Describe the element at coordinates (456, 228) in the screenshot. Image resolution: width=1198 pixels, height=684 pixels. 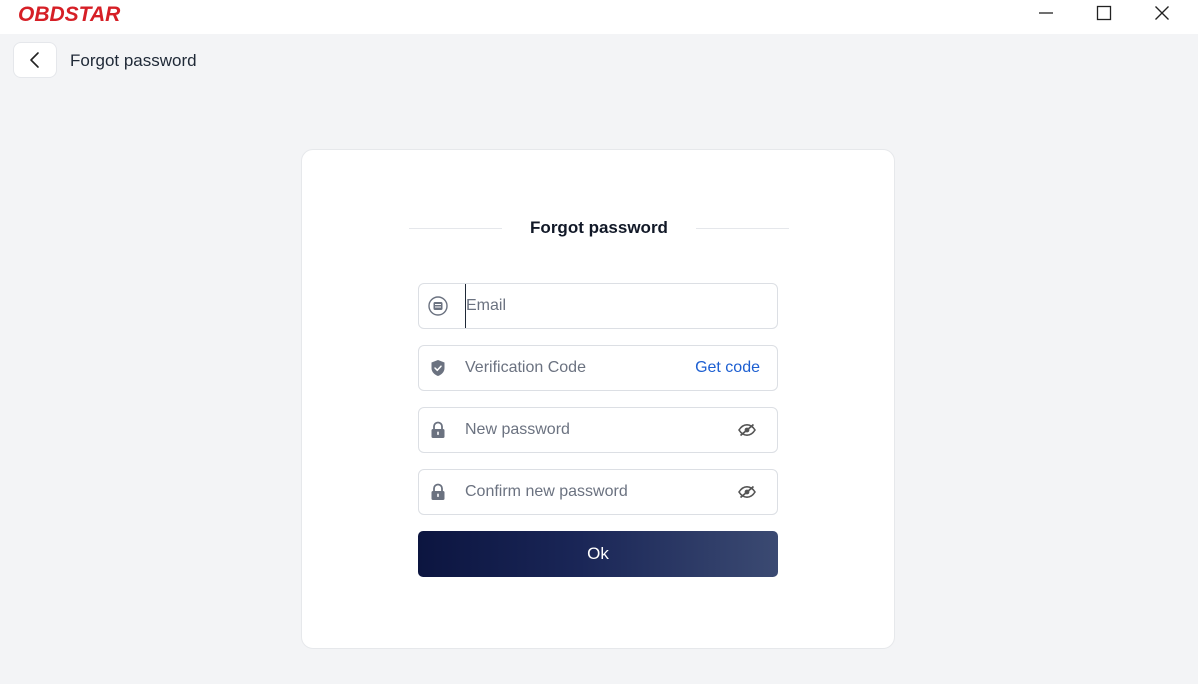
I see `divider-left` at that location.